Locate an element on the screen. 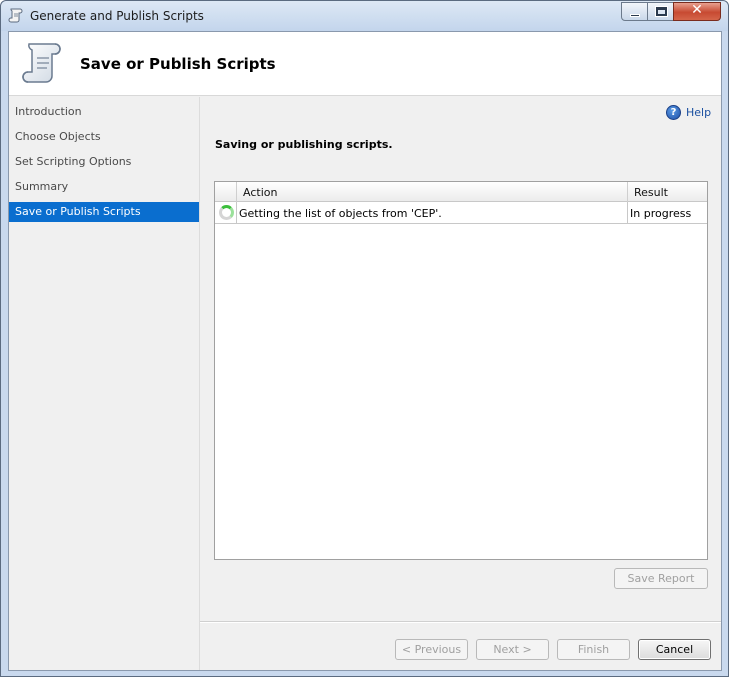 The width and height of the screenshot is (729, 677). grid-header: Action Result is located at coordinates (461, 192).